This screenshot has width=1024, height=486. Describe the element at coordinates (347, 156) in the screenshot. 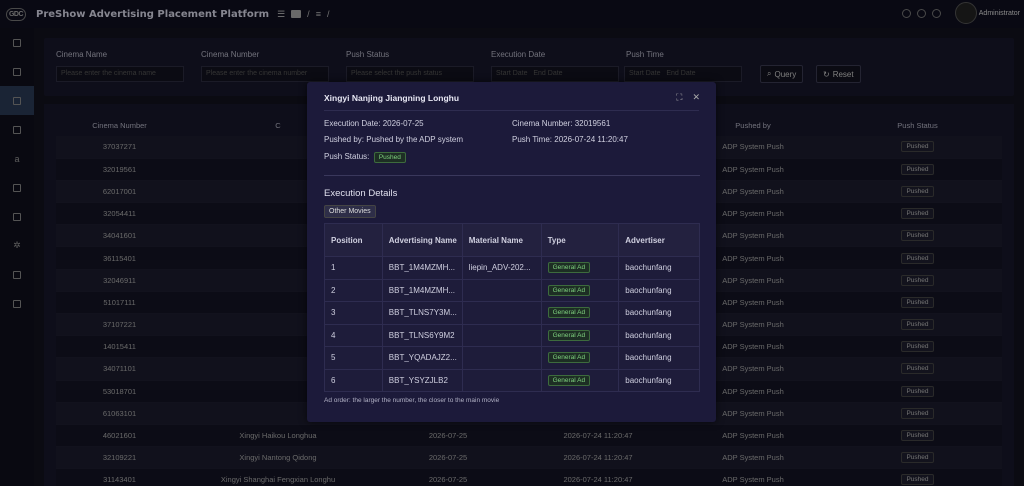

I see `push-status-label: Push Status:` at that location.